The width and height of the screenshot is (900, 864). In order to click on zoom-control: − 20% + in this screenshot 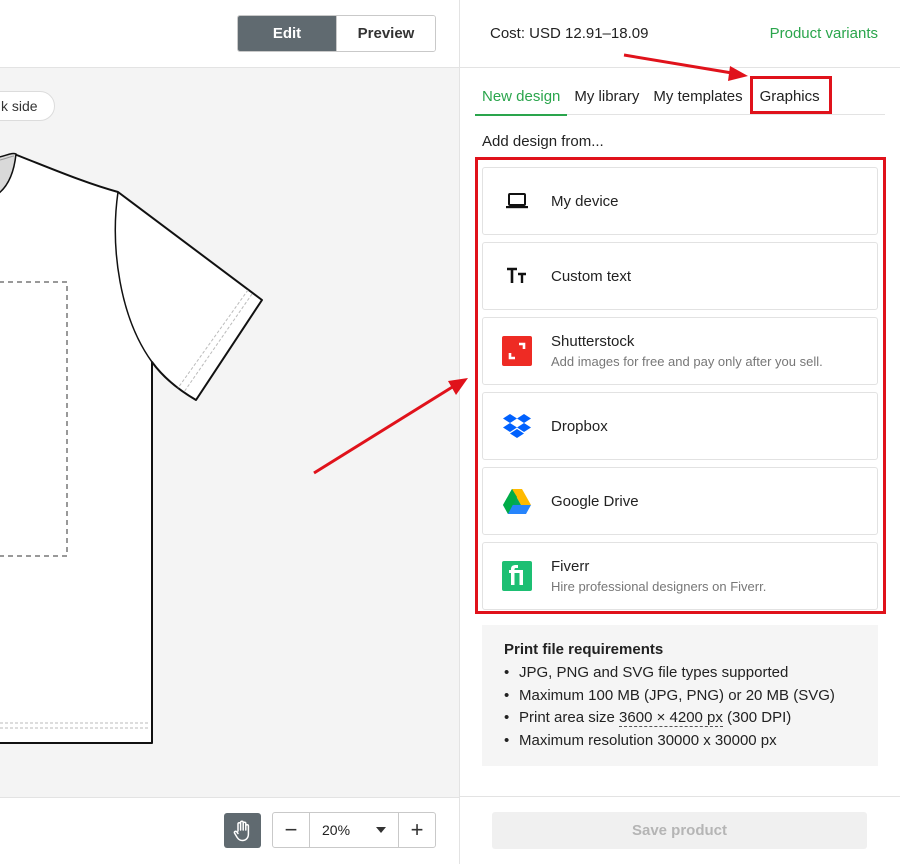, I will do `click(354, 830)`.